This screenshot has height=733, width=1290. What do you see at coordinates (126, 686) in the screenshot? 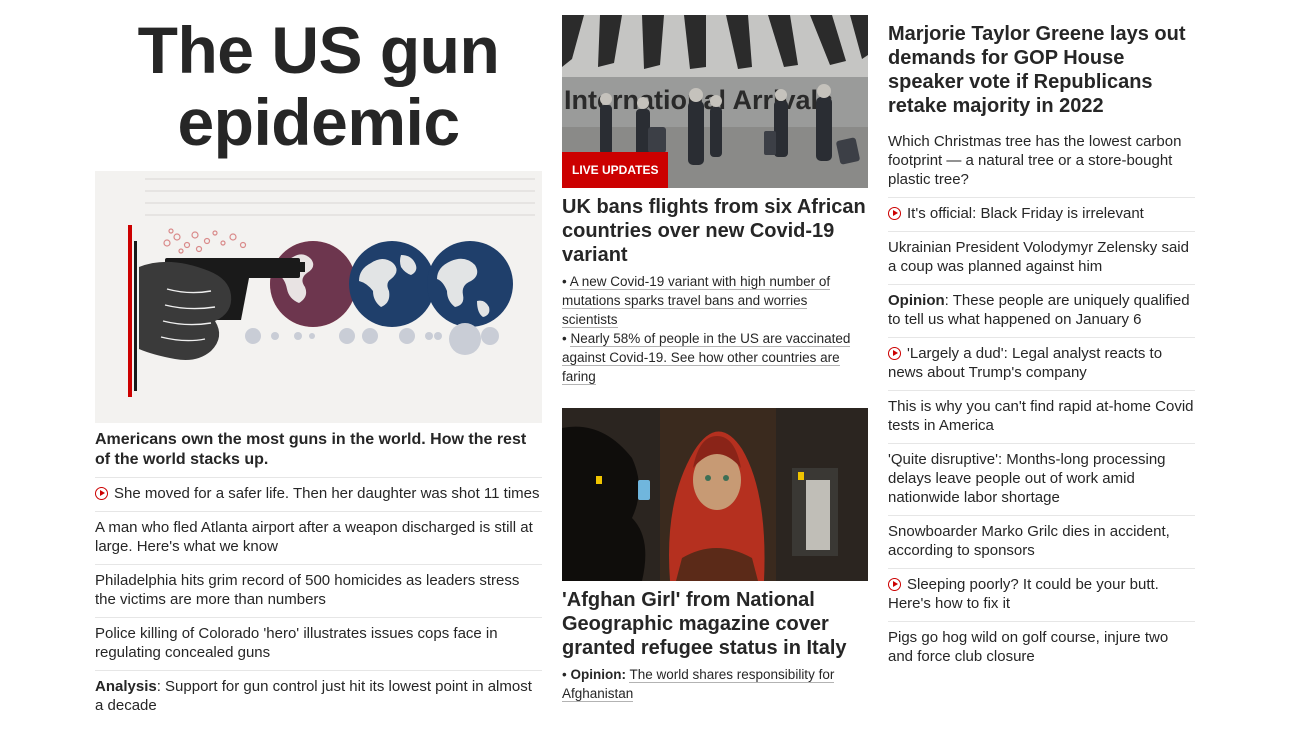
I see `list-item-prefix: Analysis` at bounding box center [126, 686].